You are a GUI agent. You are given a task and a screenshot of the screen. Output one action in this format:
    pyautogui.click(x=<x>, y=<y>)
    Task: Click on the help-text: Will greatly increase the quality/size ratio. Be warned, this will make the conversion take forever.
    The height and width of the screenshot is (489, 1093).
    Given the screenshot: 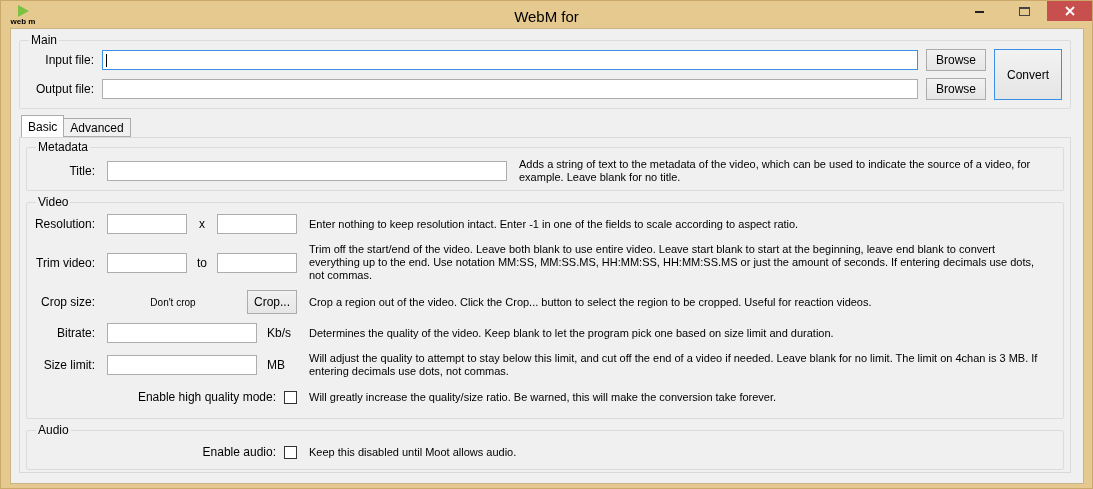 What is the action you would take?
    pyautogui.click(x=543, y=397)
    